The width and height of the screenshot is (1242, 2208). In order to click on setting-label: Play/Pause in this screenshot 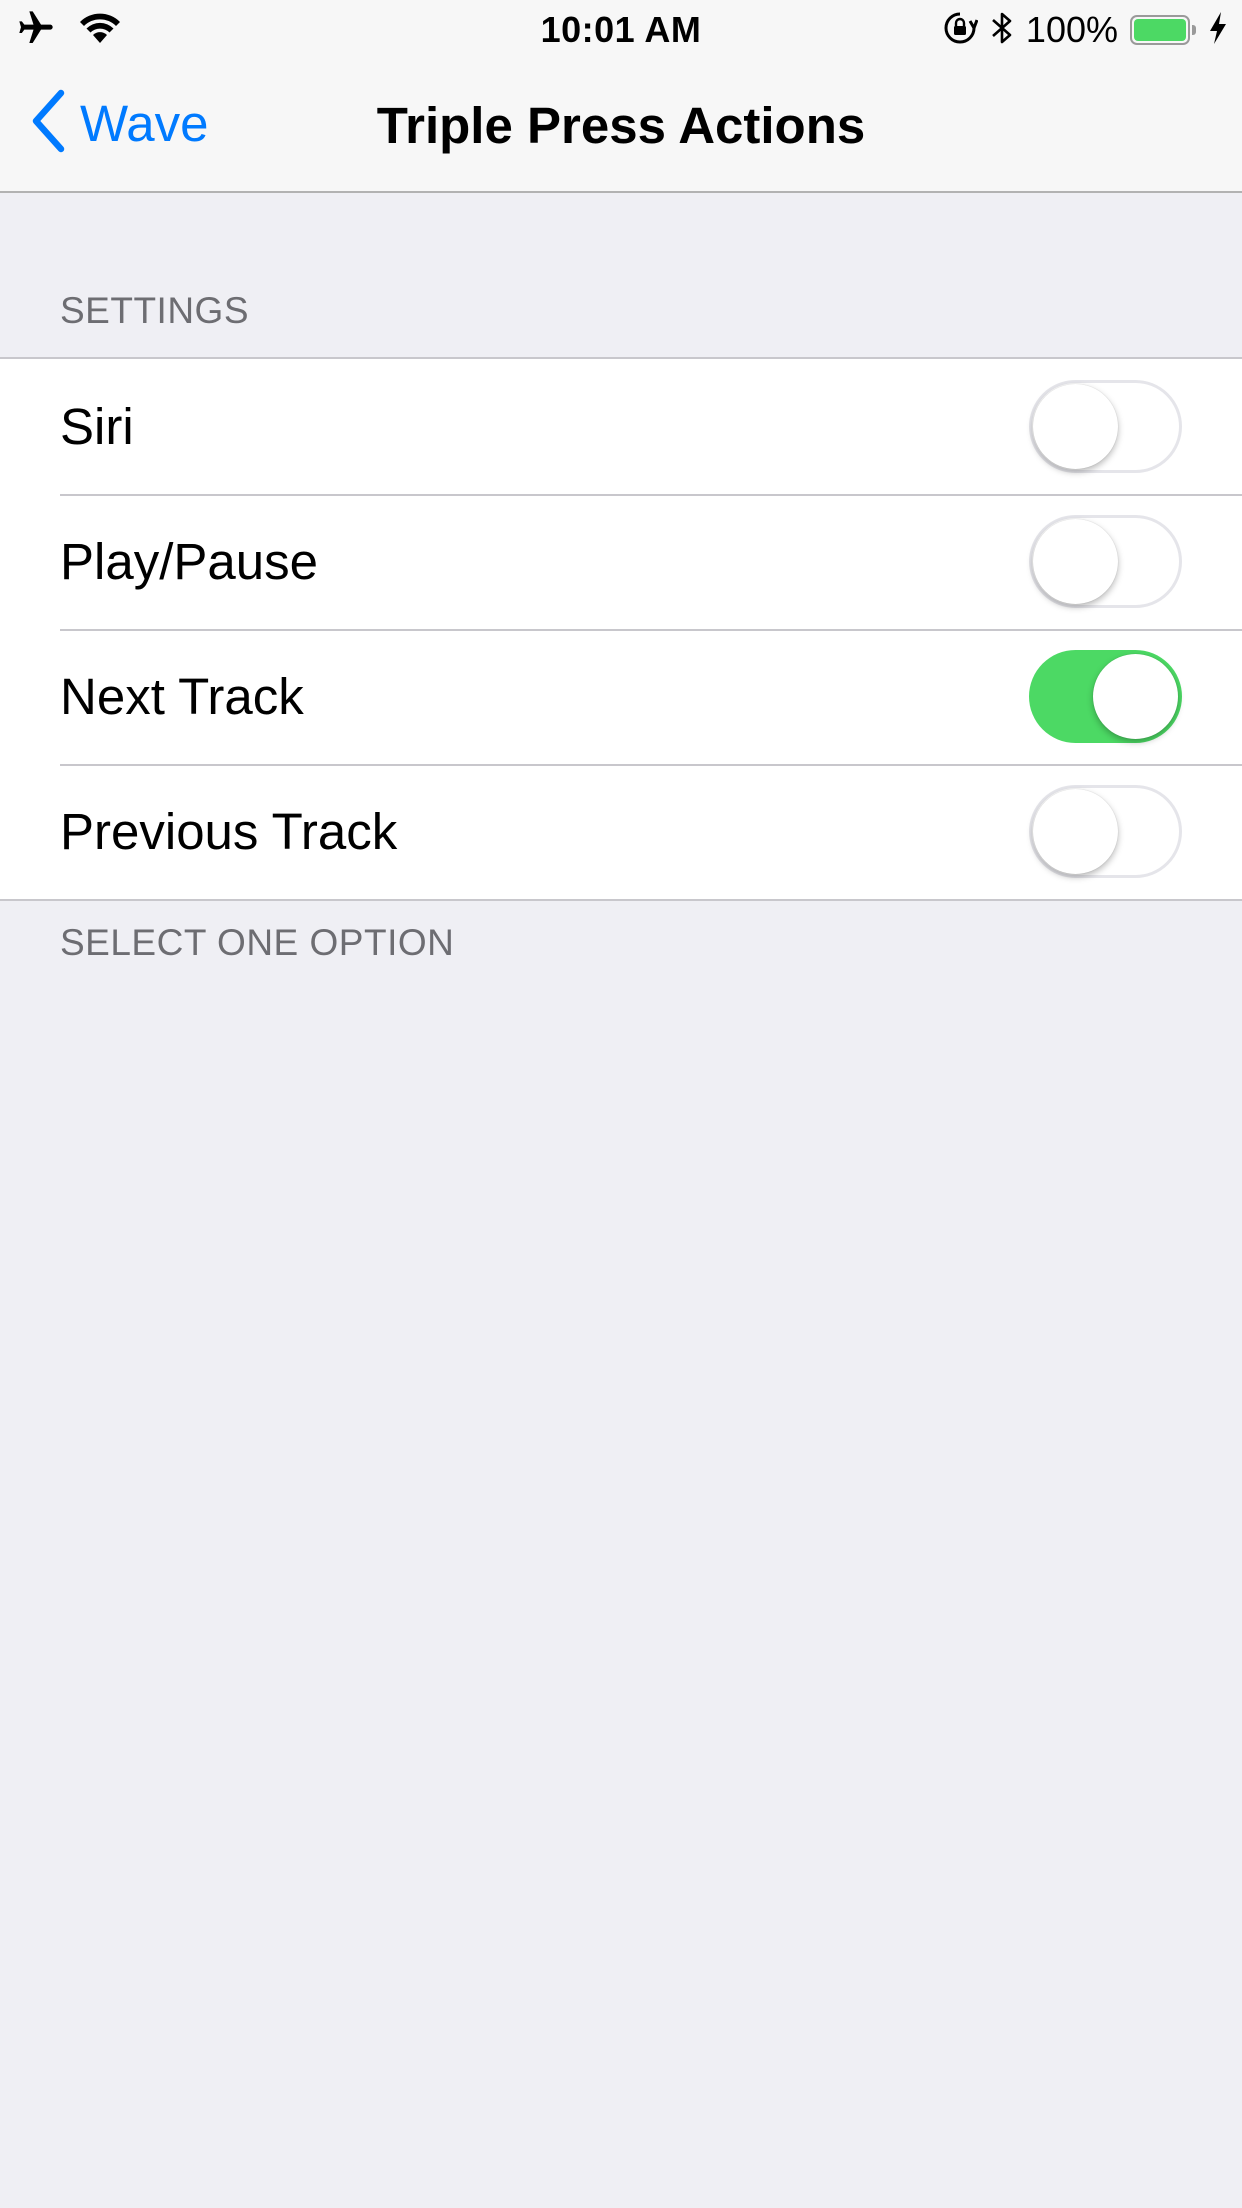, I will do `click(189, 561)`.